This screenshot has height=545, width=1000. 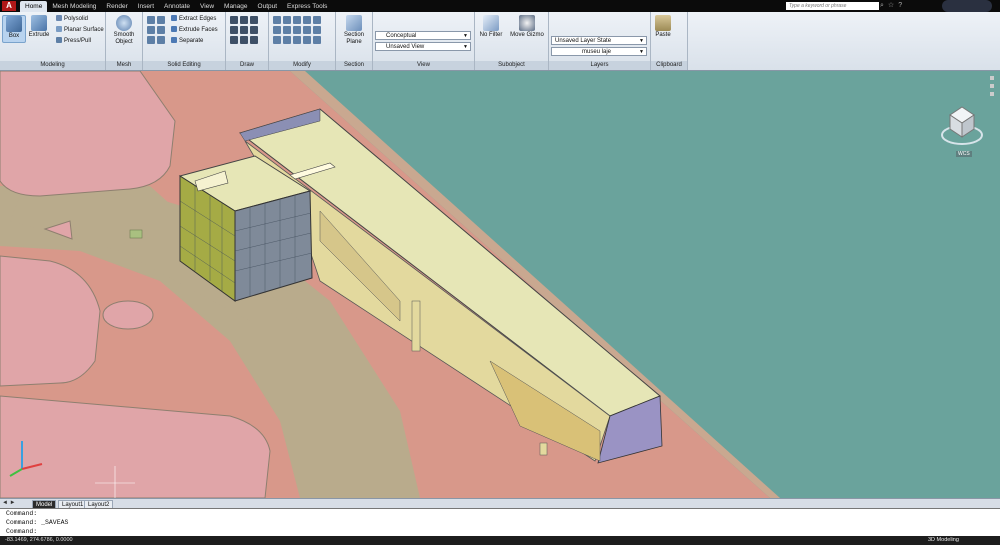 I want to click on zoom-icon, so click(x=992, y=86).